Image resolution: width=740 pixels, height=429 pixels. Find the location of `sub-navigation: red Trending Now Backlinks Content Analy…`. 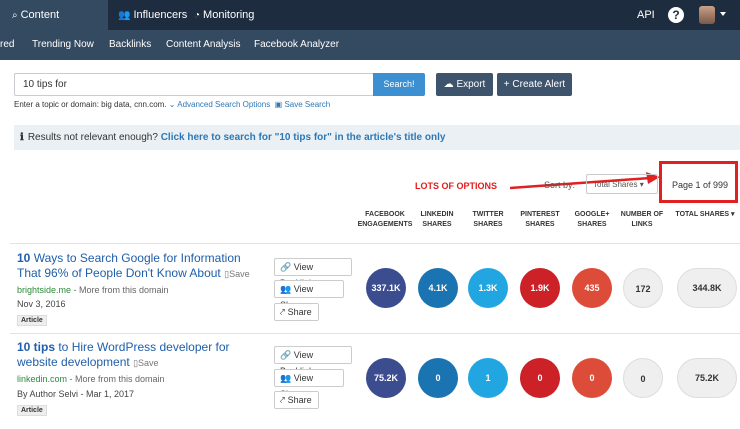

sub-navigation: red Trending Now Backlinks Content Analy… is located at coordinates (370, 45).